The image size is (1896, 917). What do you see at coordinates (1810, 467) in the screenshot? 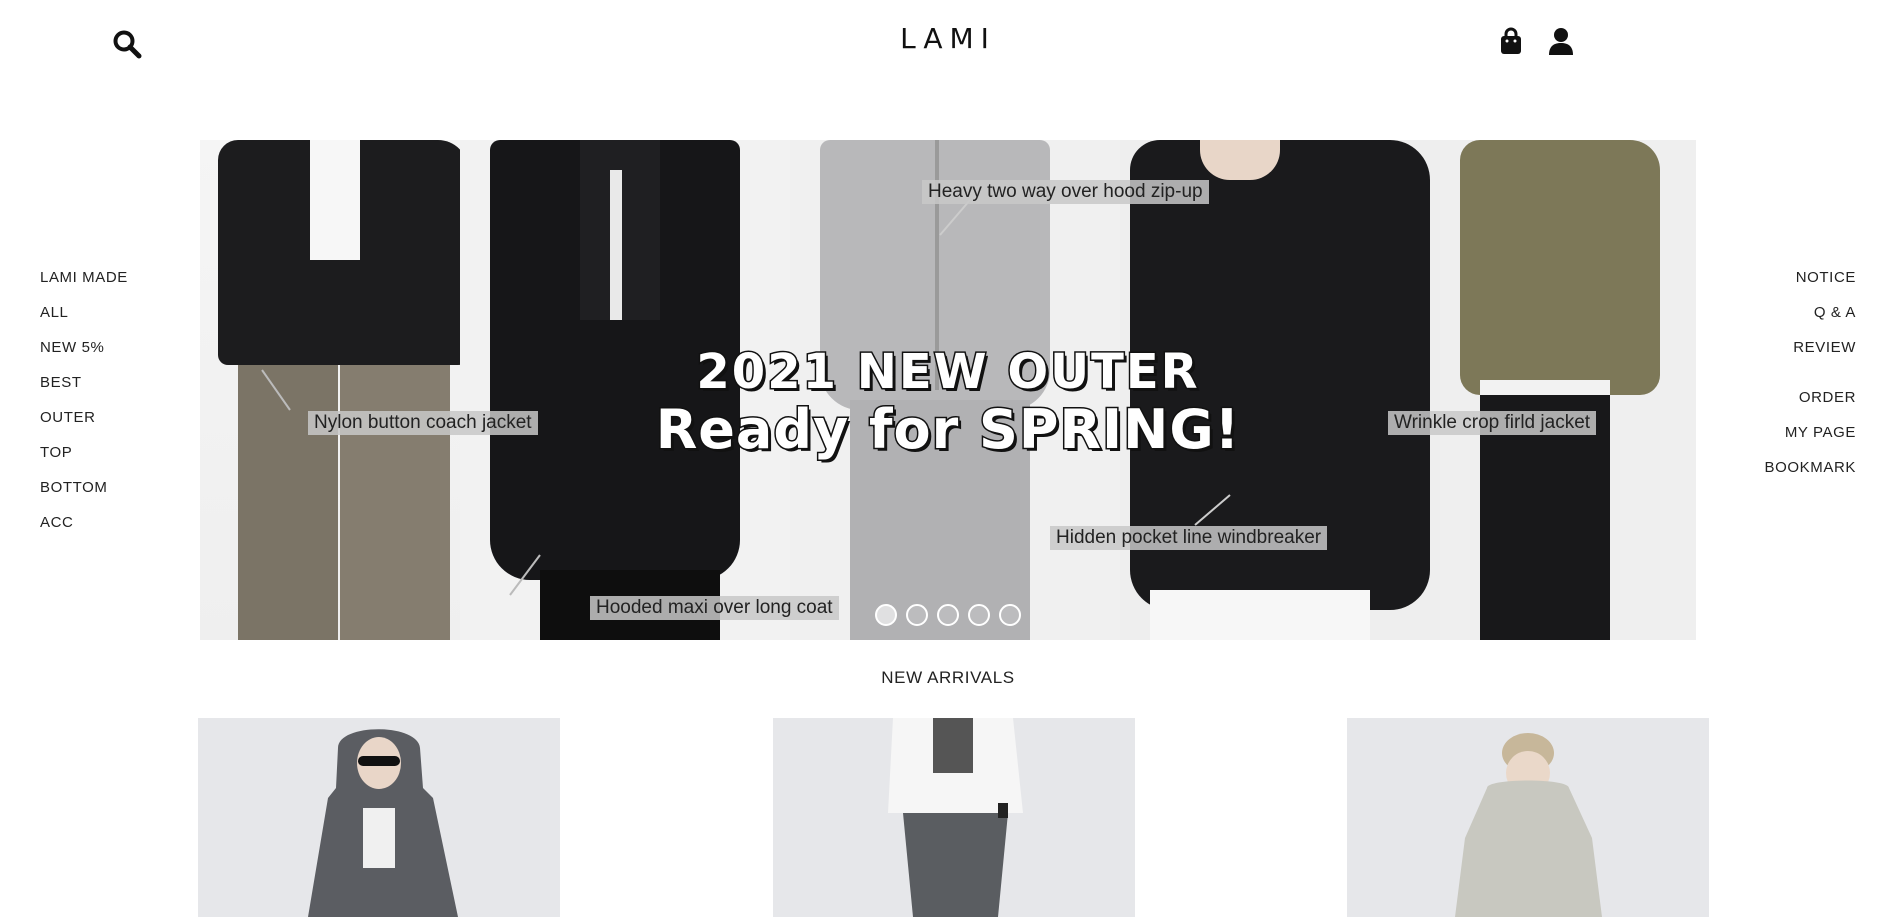
I see `nav-bookmark: BOOKMARK` at bounding box center [1810, 467].